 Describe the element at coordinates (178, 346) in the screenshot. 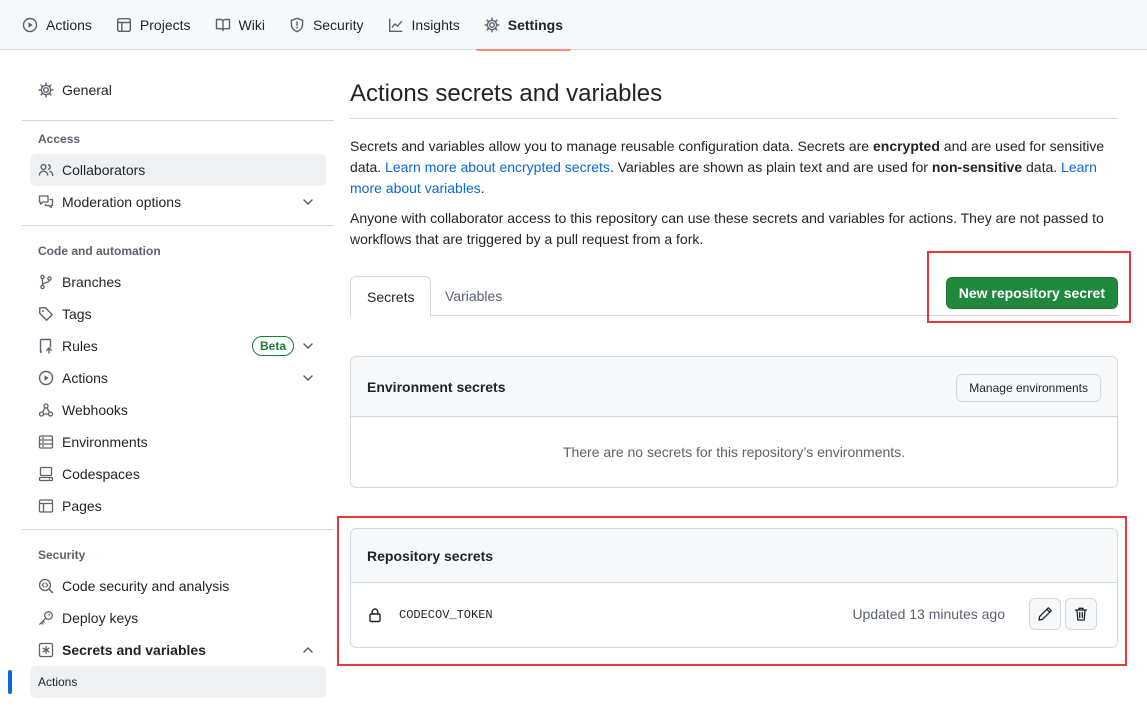

I see `sidebar-item-rules: Rules Beta` at that location.